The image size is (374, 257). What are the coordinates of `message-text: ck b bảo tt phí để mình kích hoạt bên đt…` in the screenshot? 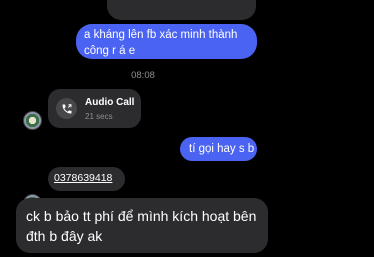 It's located at (141, 226).